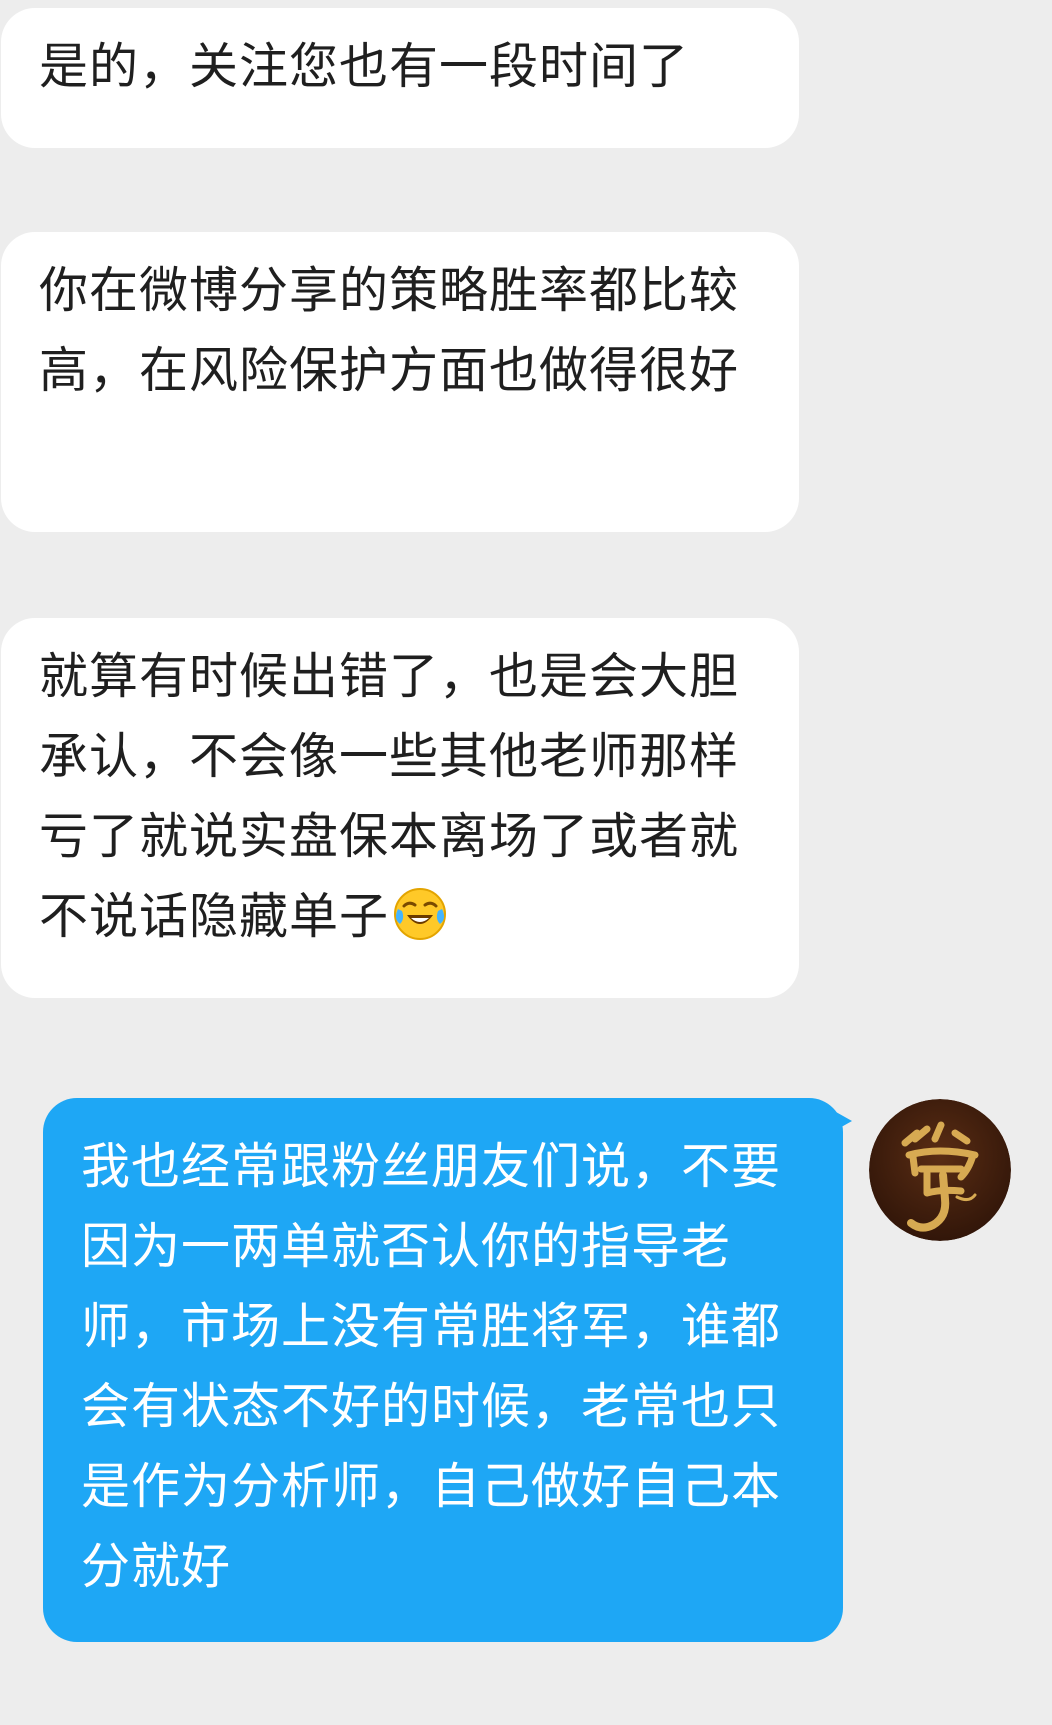 This screenshot has height=1725, width=1052. I want to click on bubble-tail, so click(844, 1121).